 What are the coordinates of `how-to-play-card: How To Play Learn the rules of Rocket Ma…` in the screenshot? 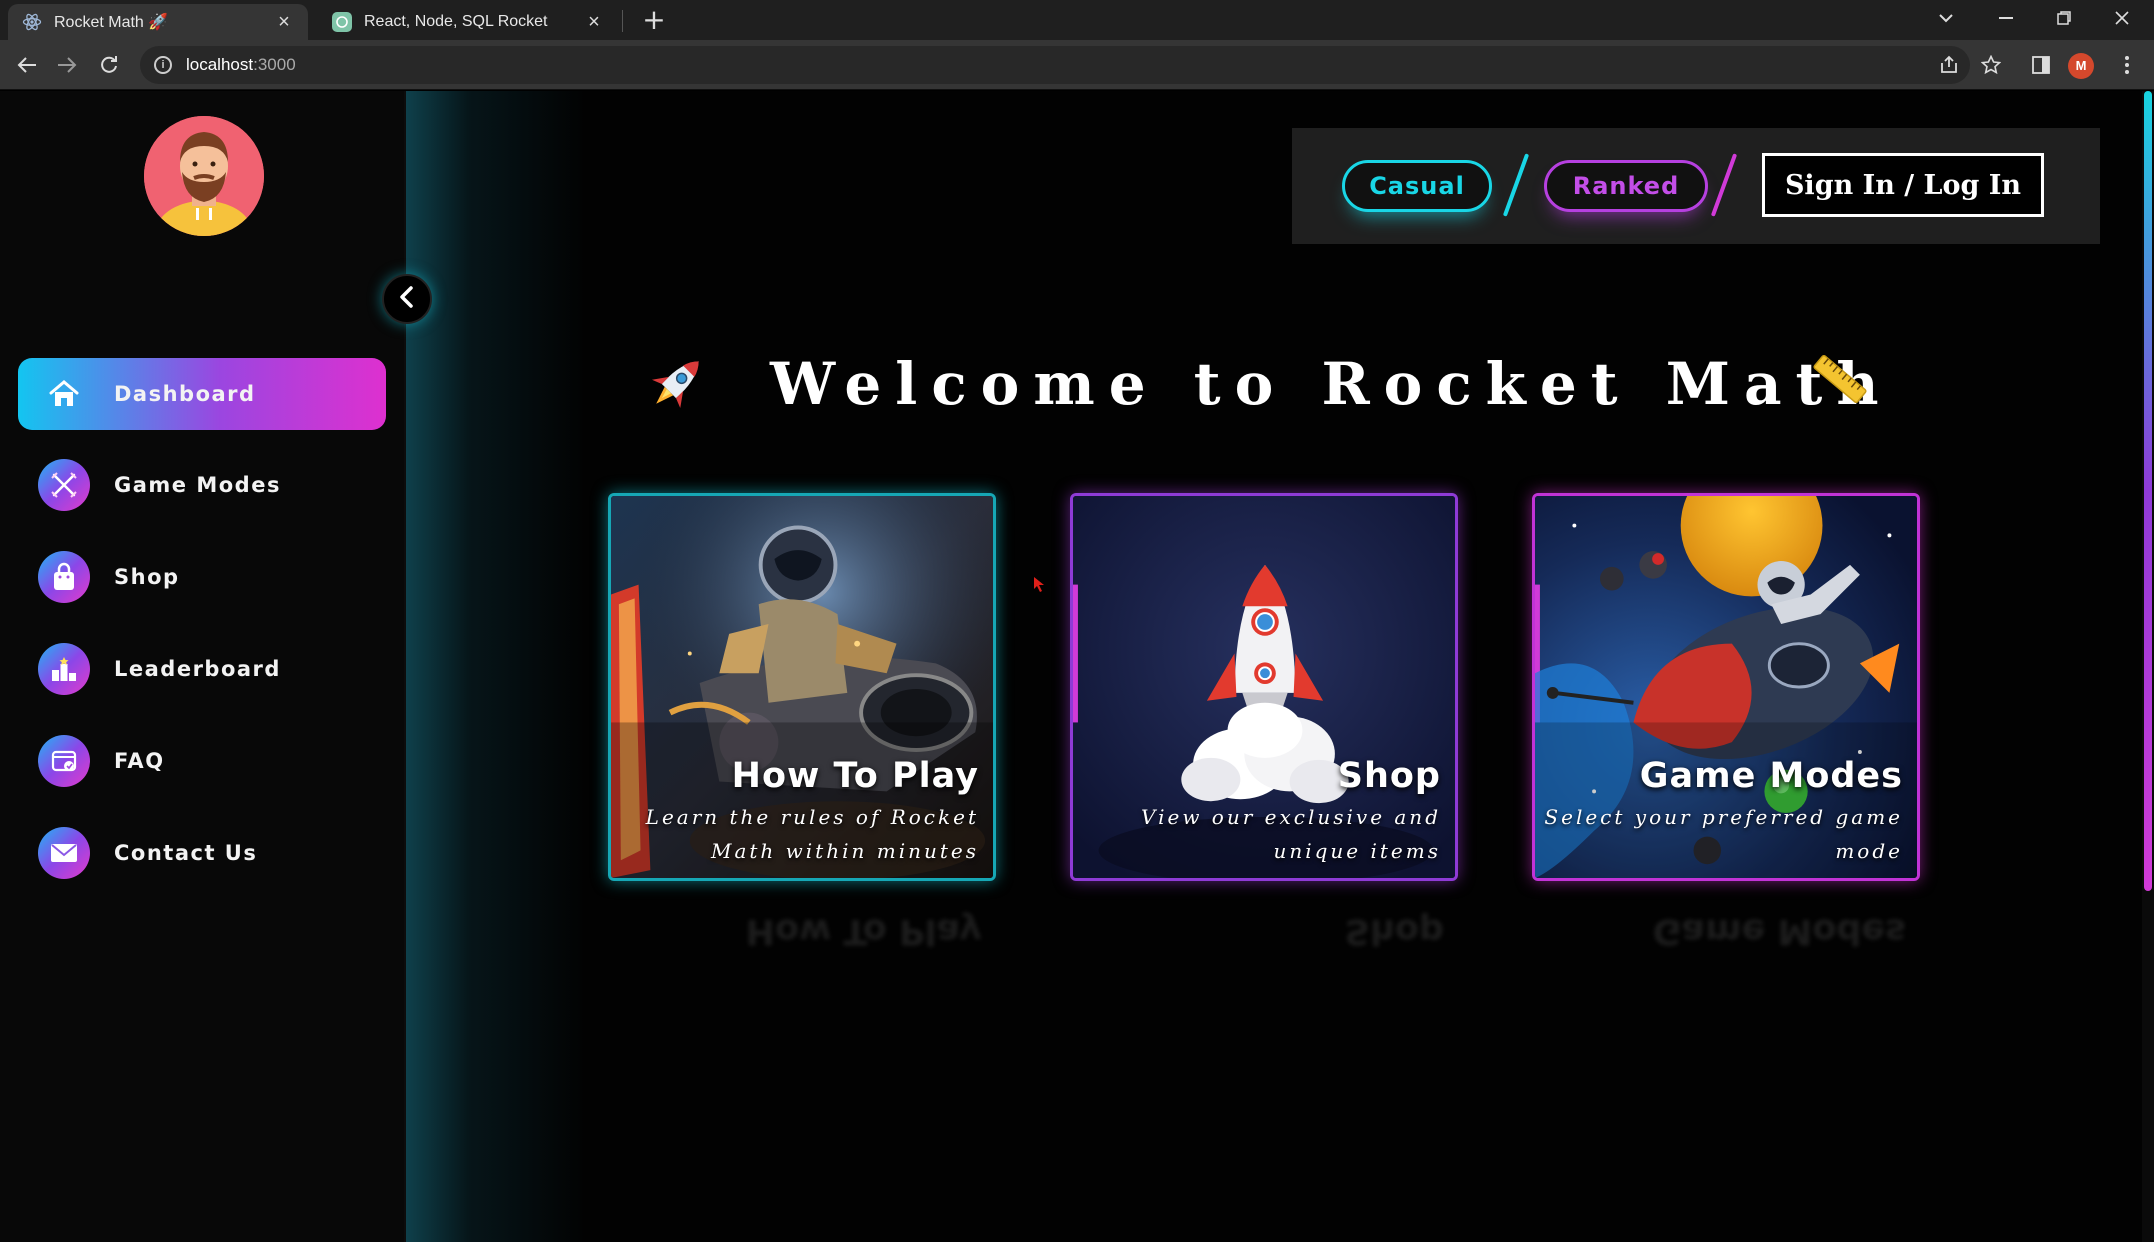 It's located at (802, 687).